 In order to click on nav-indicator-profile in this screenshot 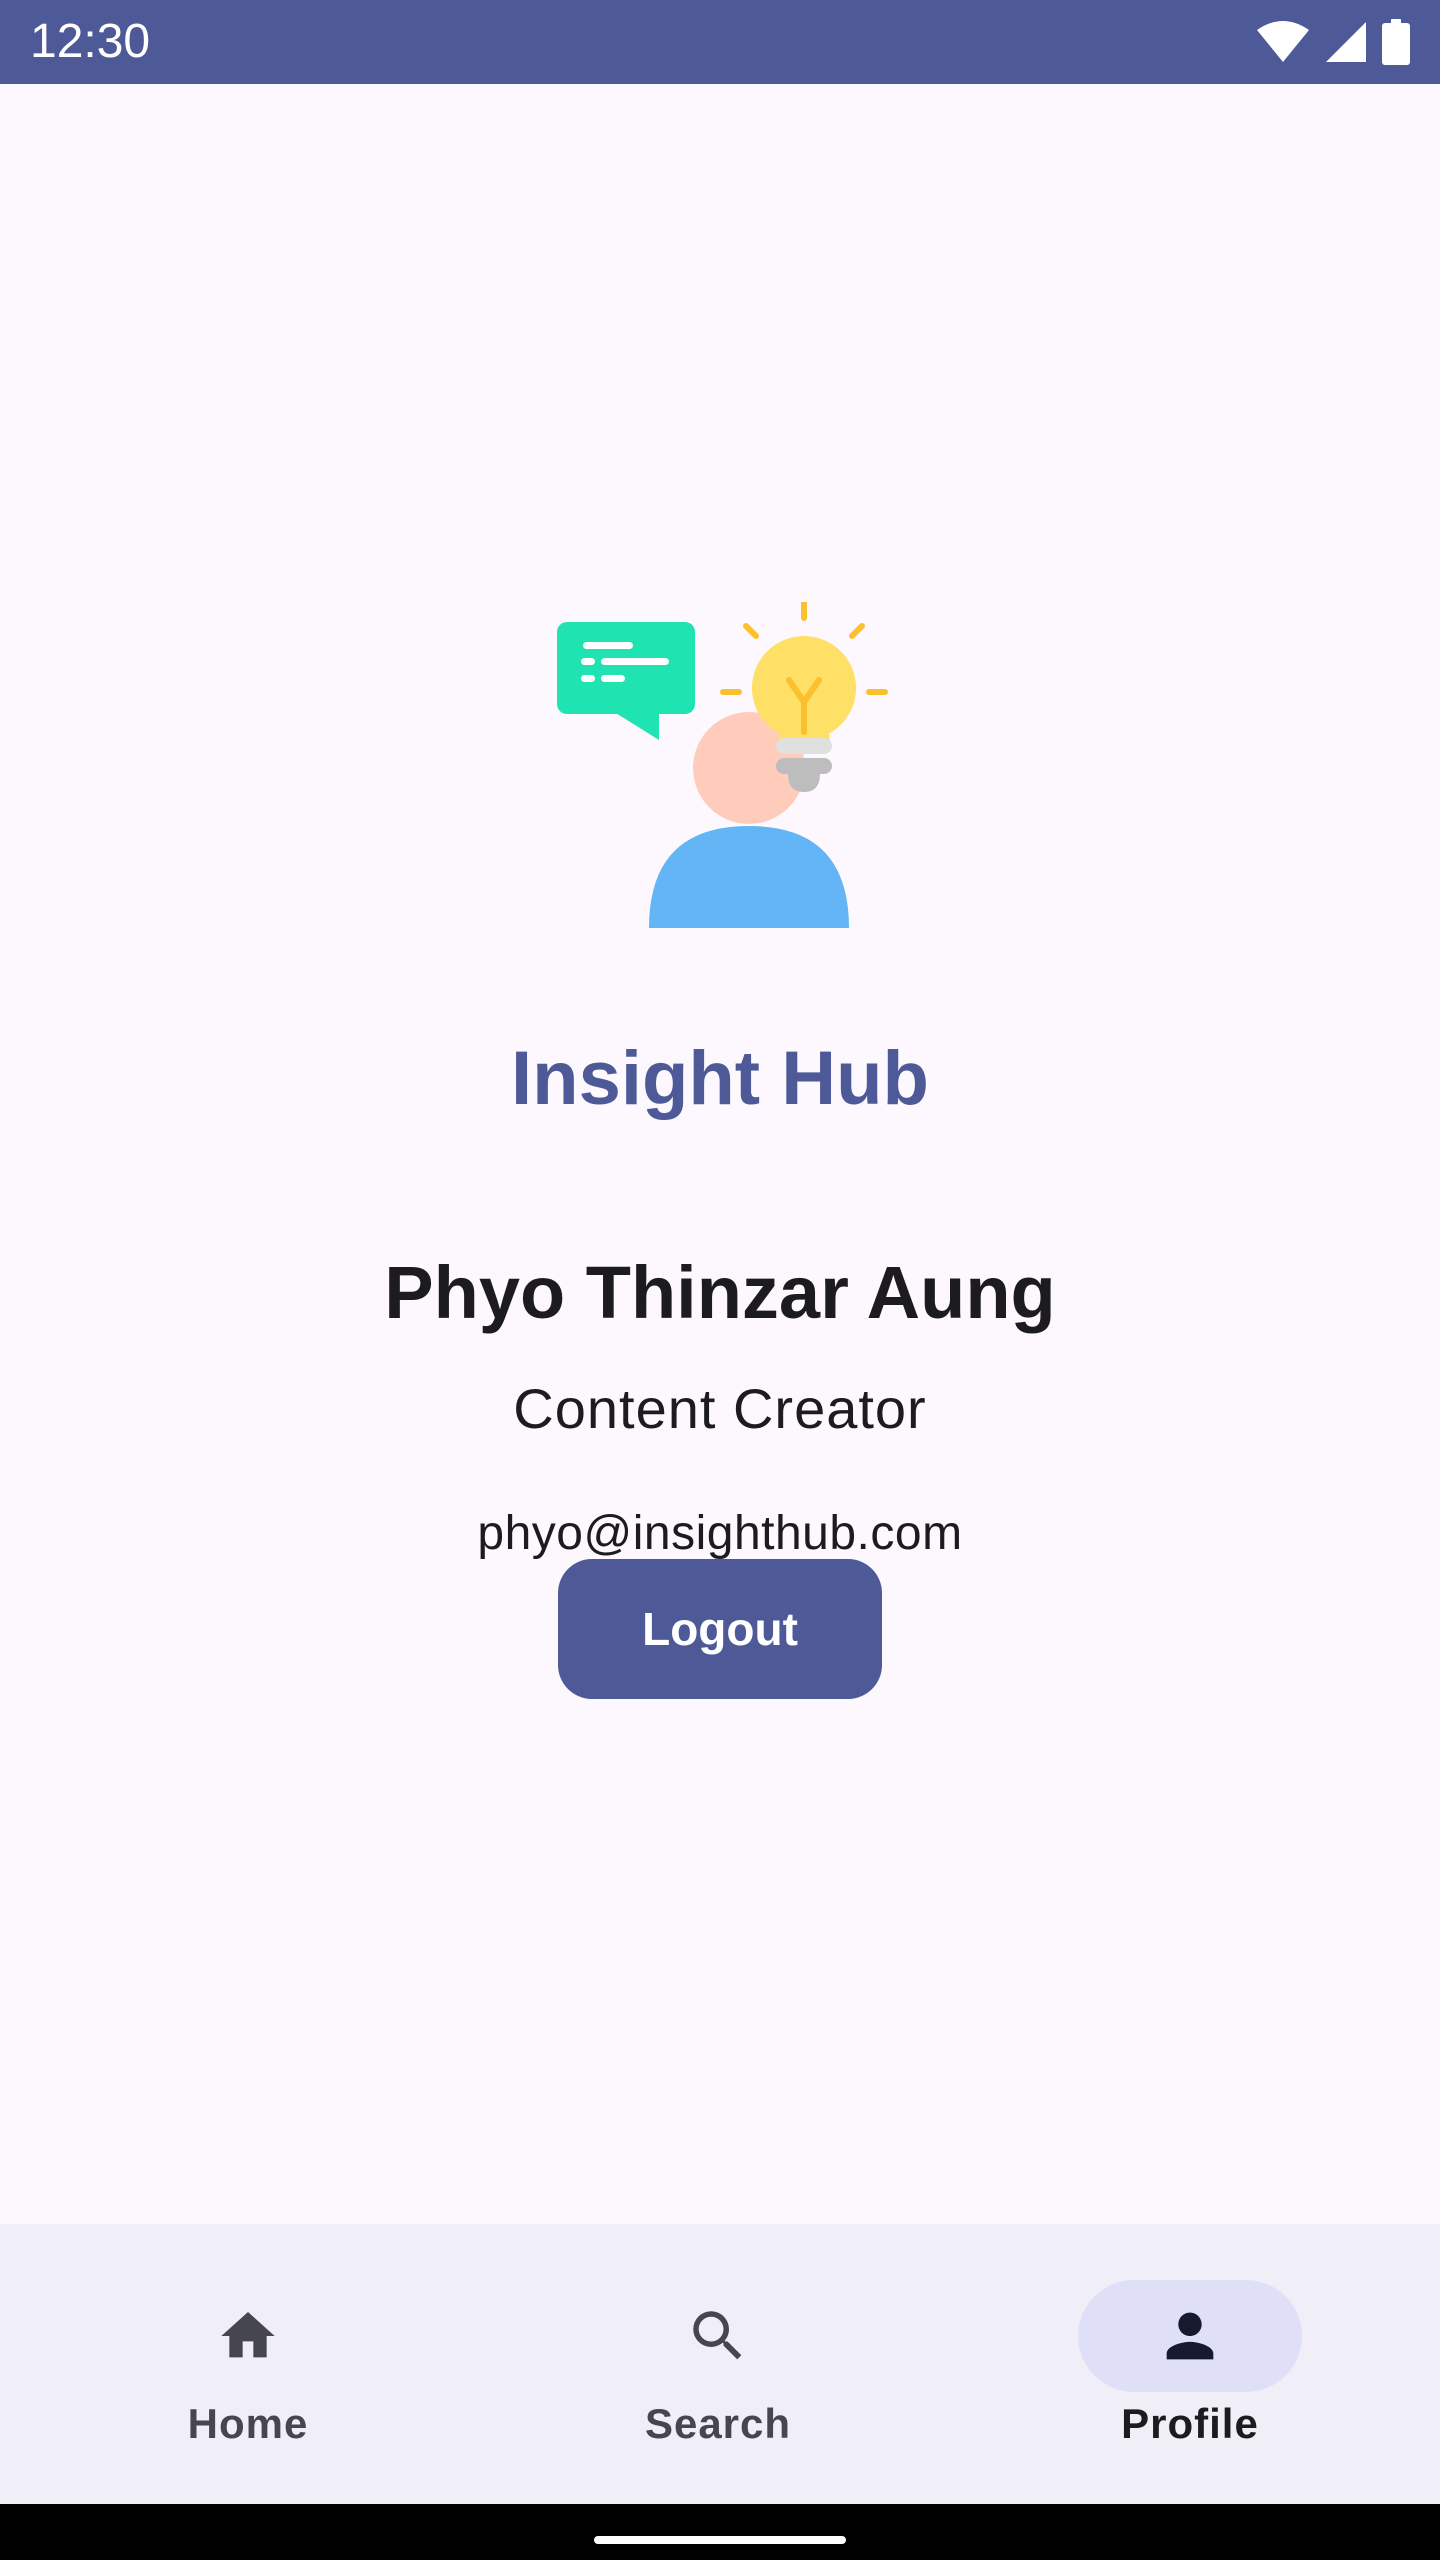, I will do `click(1190, 2336)`.